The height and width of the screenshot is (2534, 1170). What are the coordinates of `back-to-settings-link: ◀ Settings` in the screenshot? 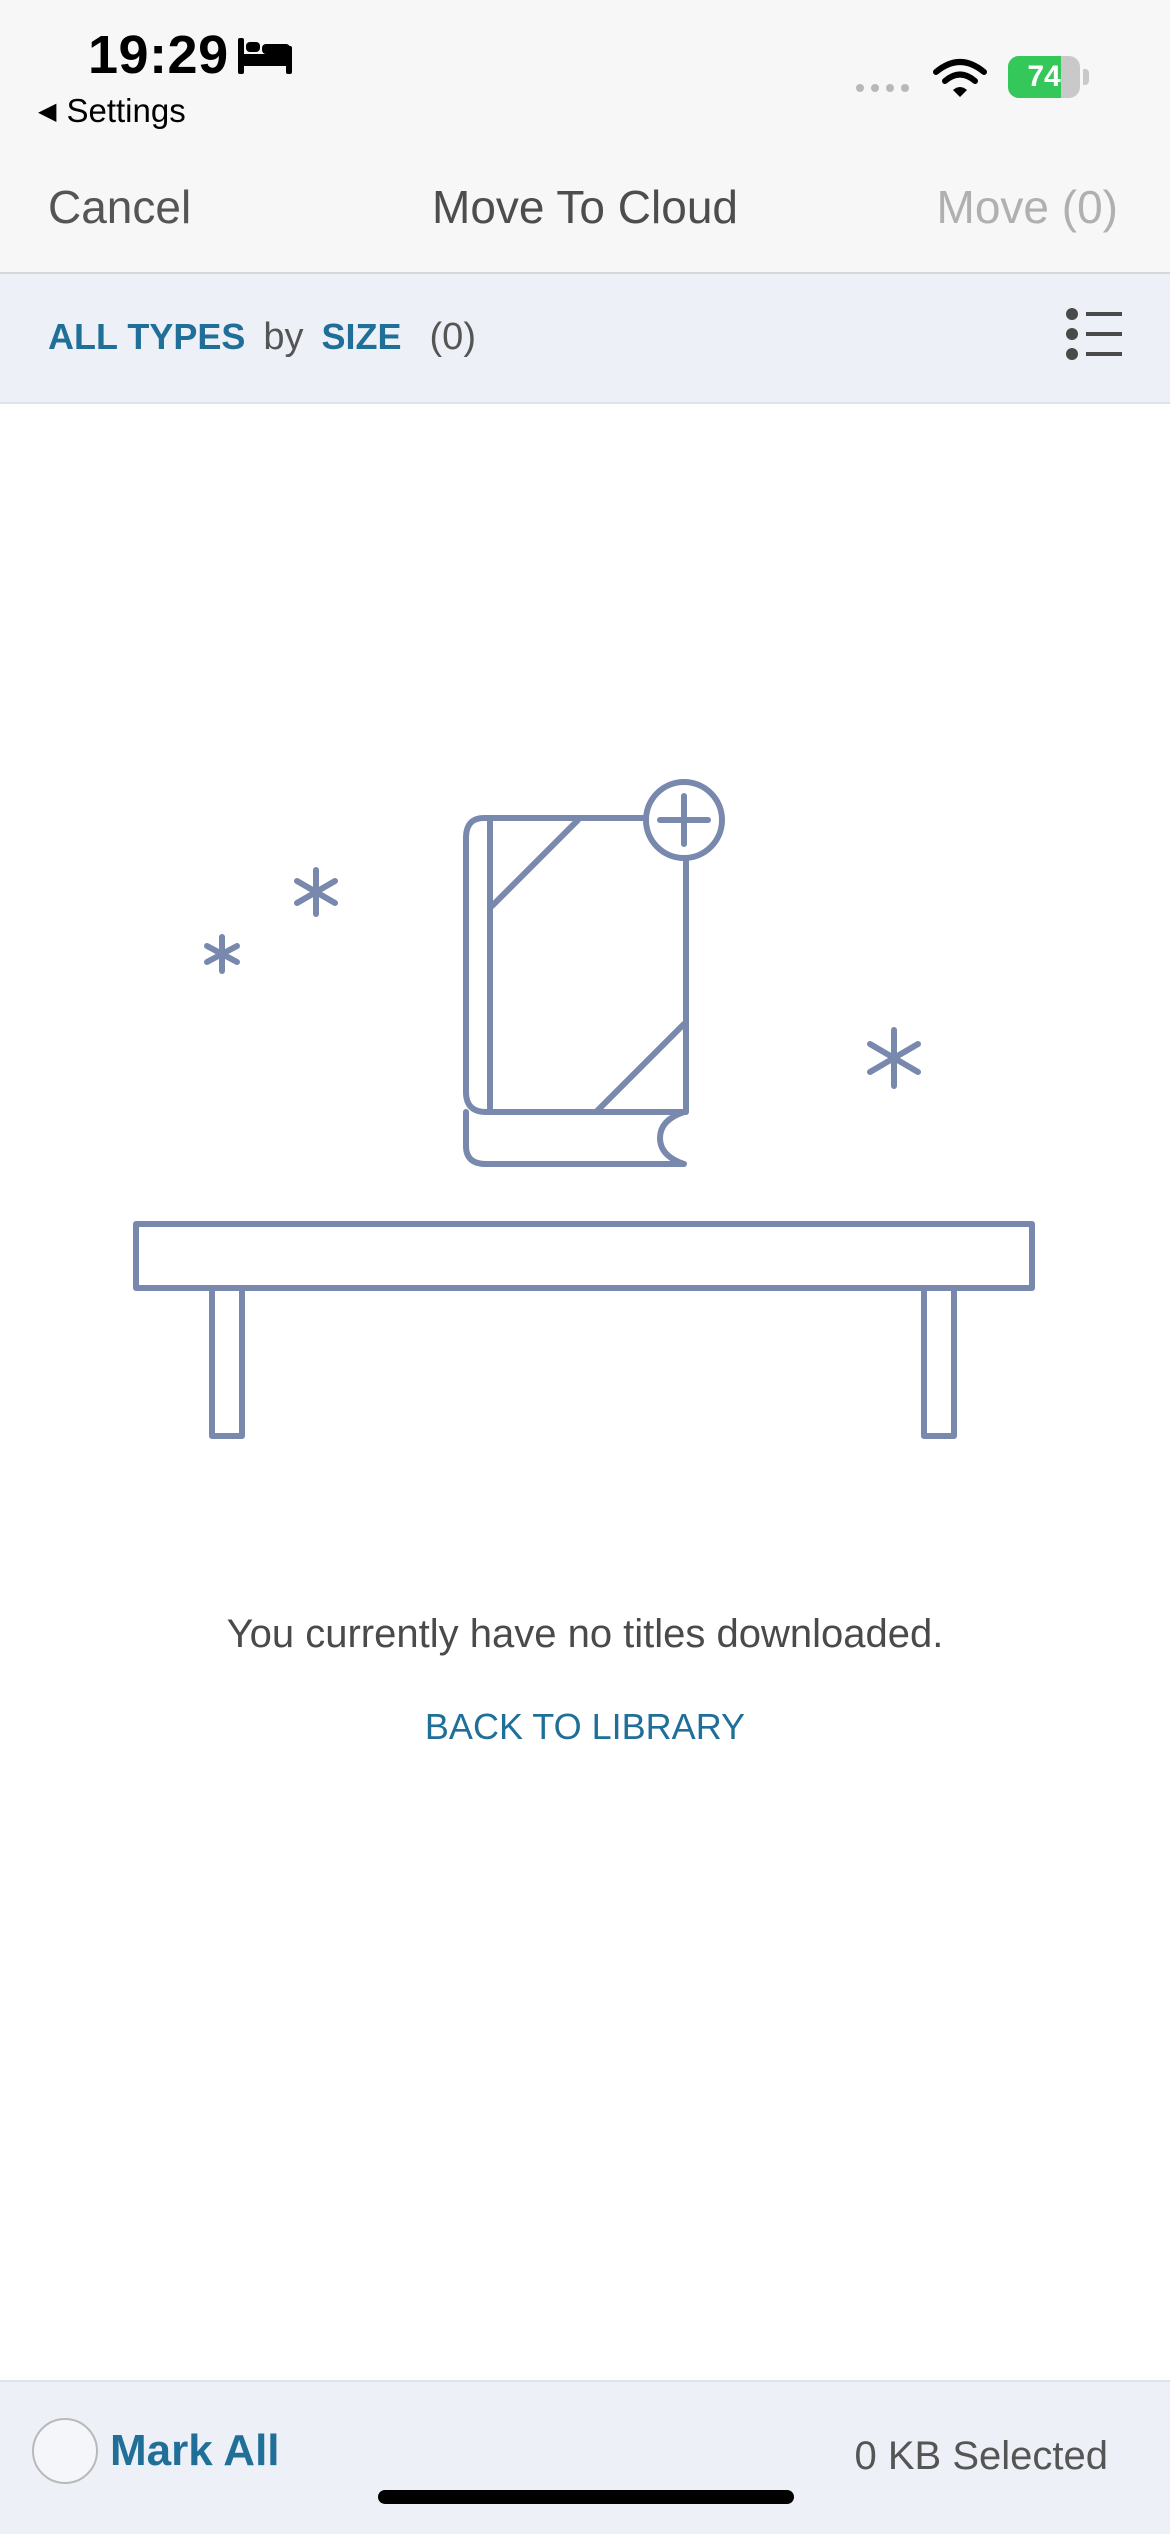 It's located at (112, 111).